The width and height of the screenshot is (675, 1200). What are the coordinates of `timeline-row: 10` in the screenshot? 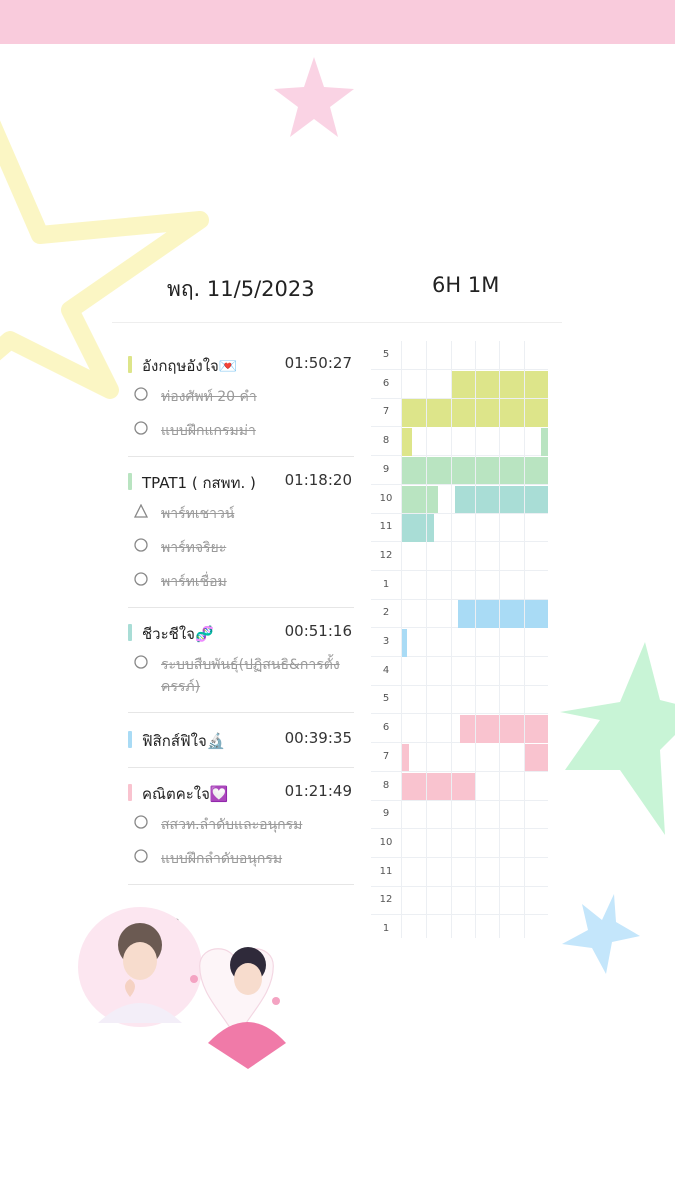 It's located at (459, 843).